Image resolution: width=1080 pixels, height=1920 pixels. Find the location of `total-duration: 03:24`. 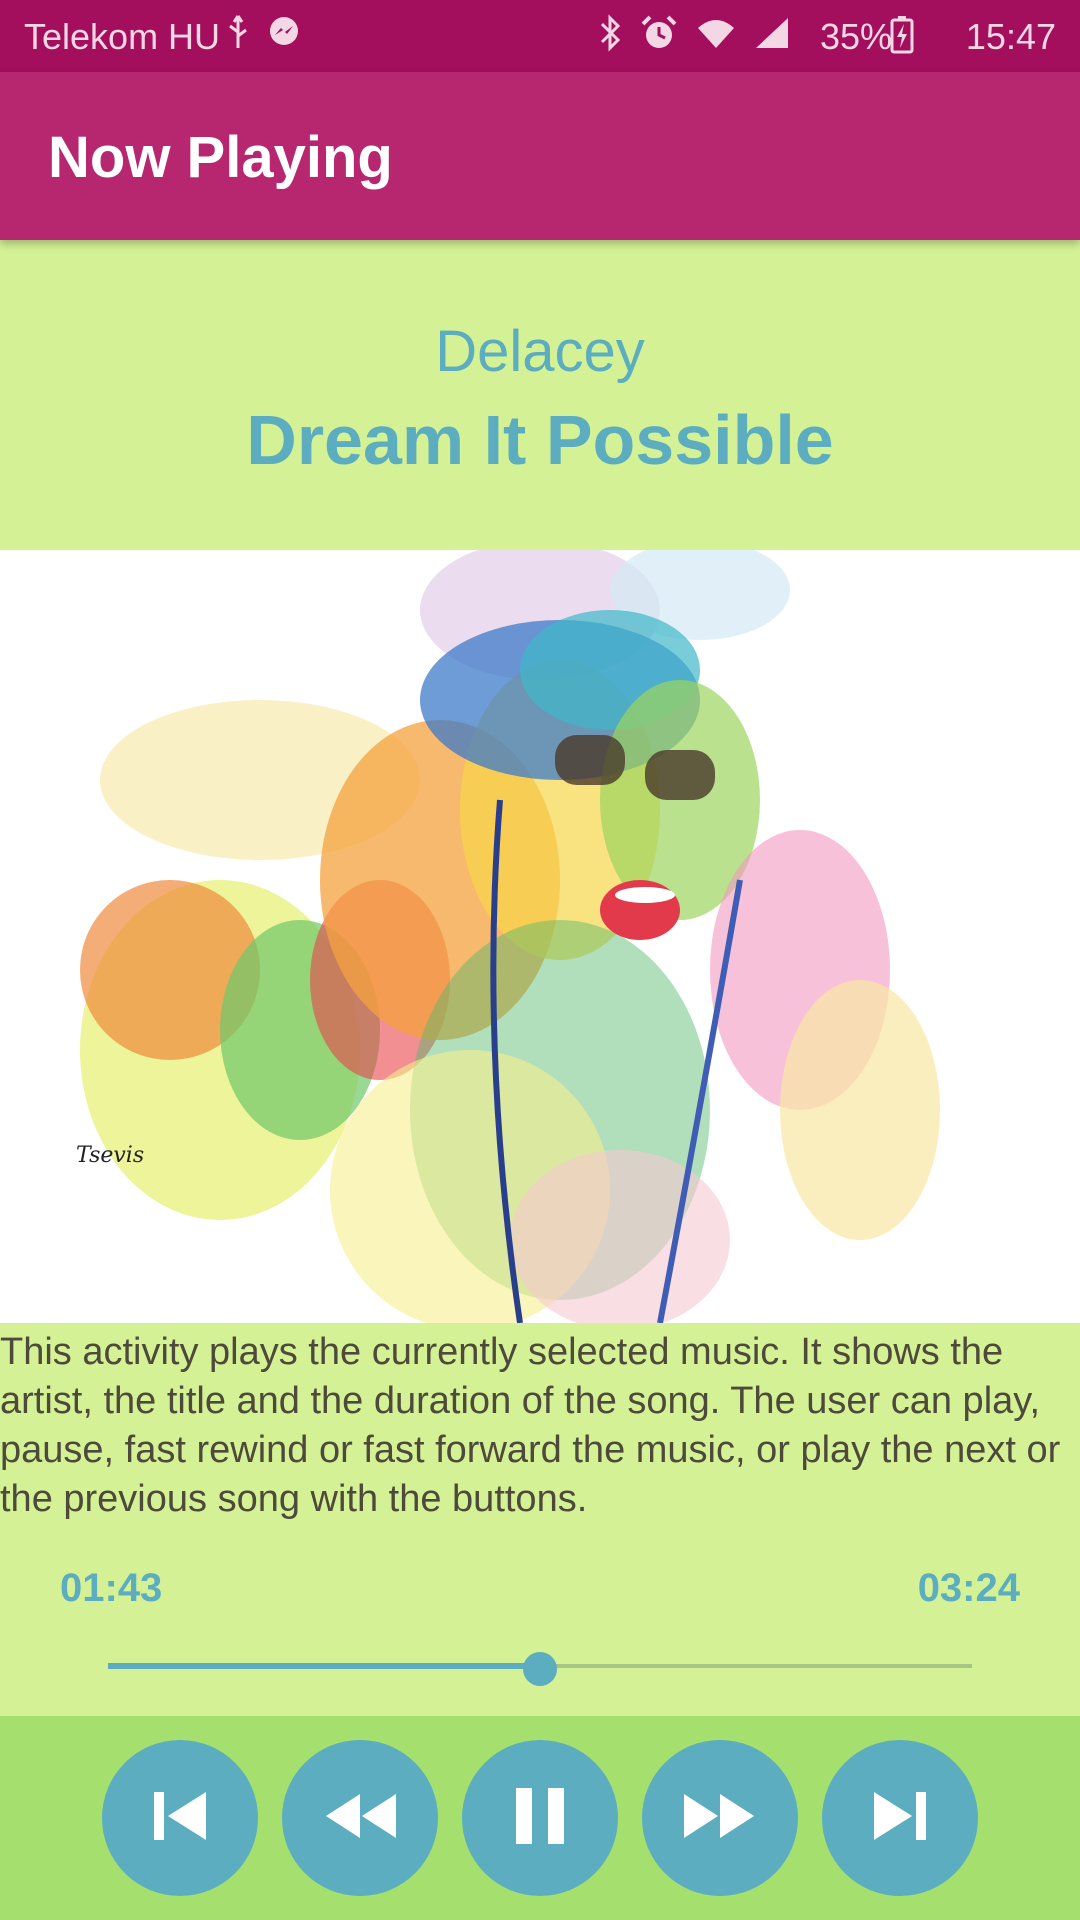

total-duration: 03:24 is located at coordinates (968, 1588).